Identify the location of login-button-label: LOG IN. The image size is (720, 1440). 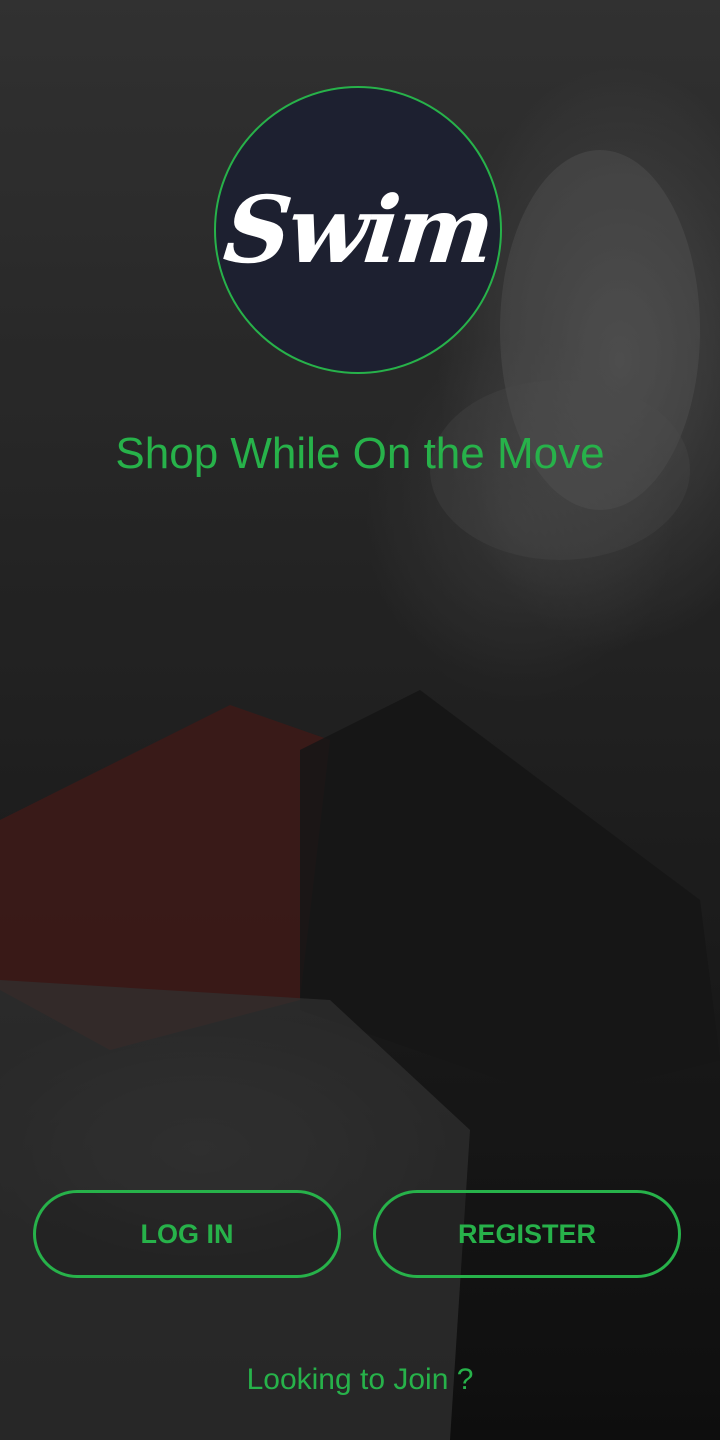
(187, 1233).